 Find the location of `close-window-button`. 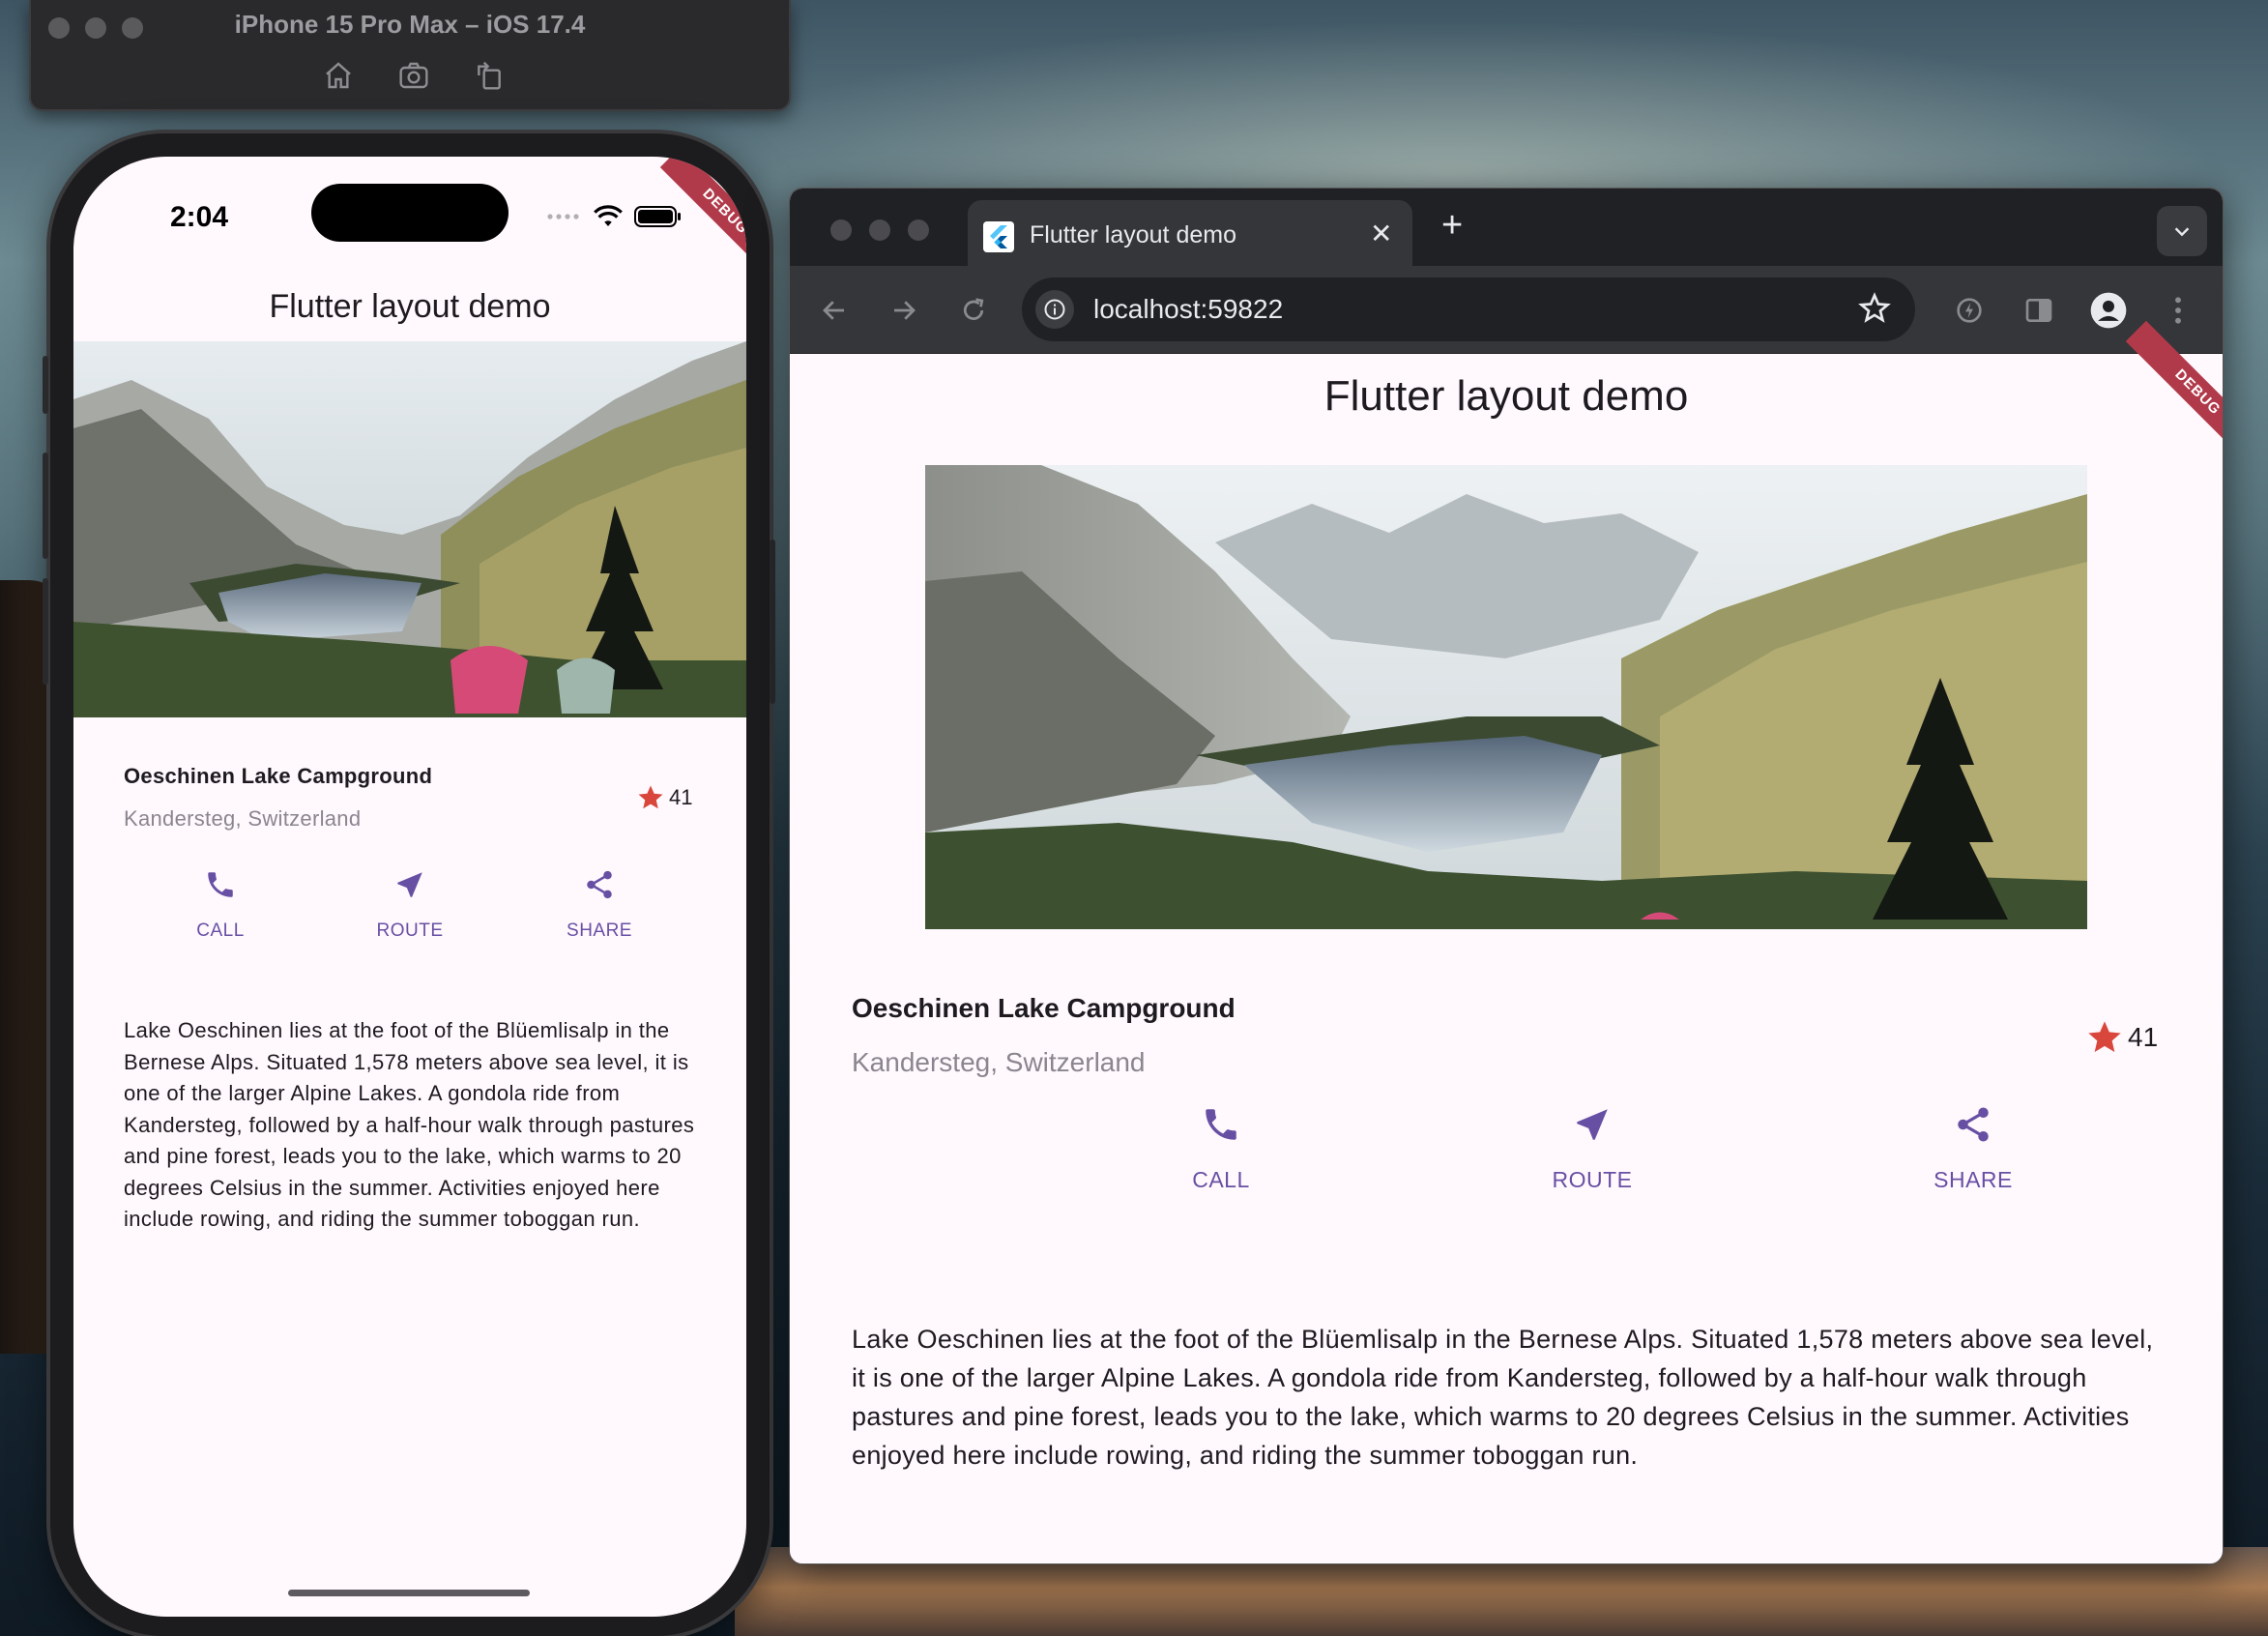

close-window-button is located at coordinates (841, 230).